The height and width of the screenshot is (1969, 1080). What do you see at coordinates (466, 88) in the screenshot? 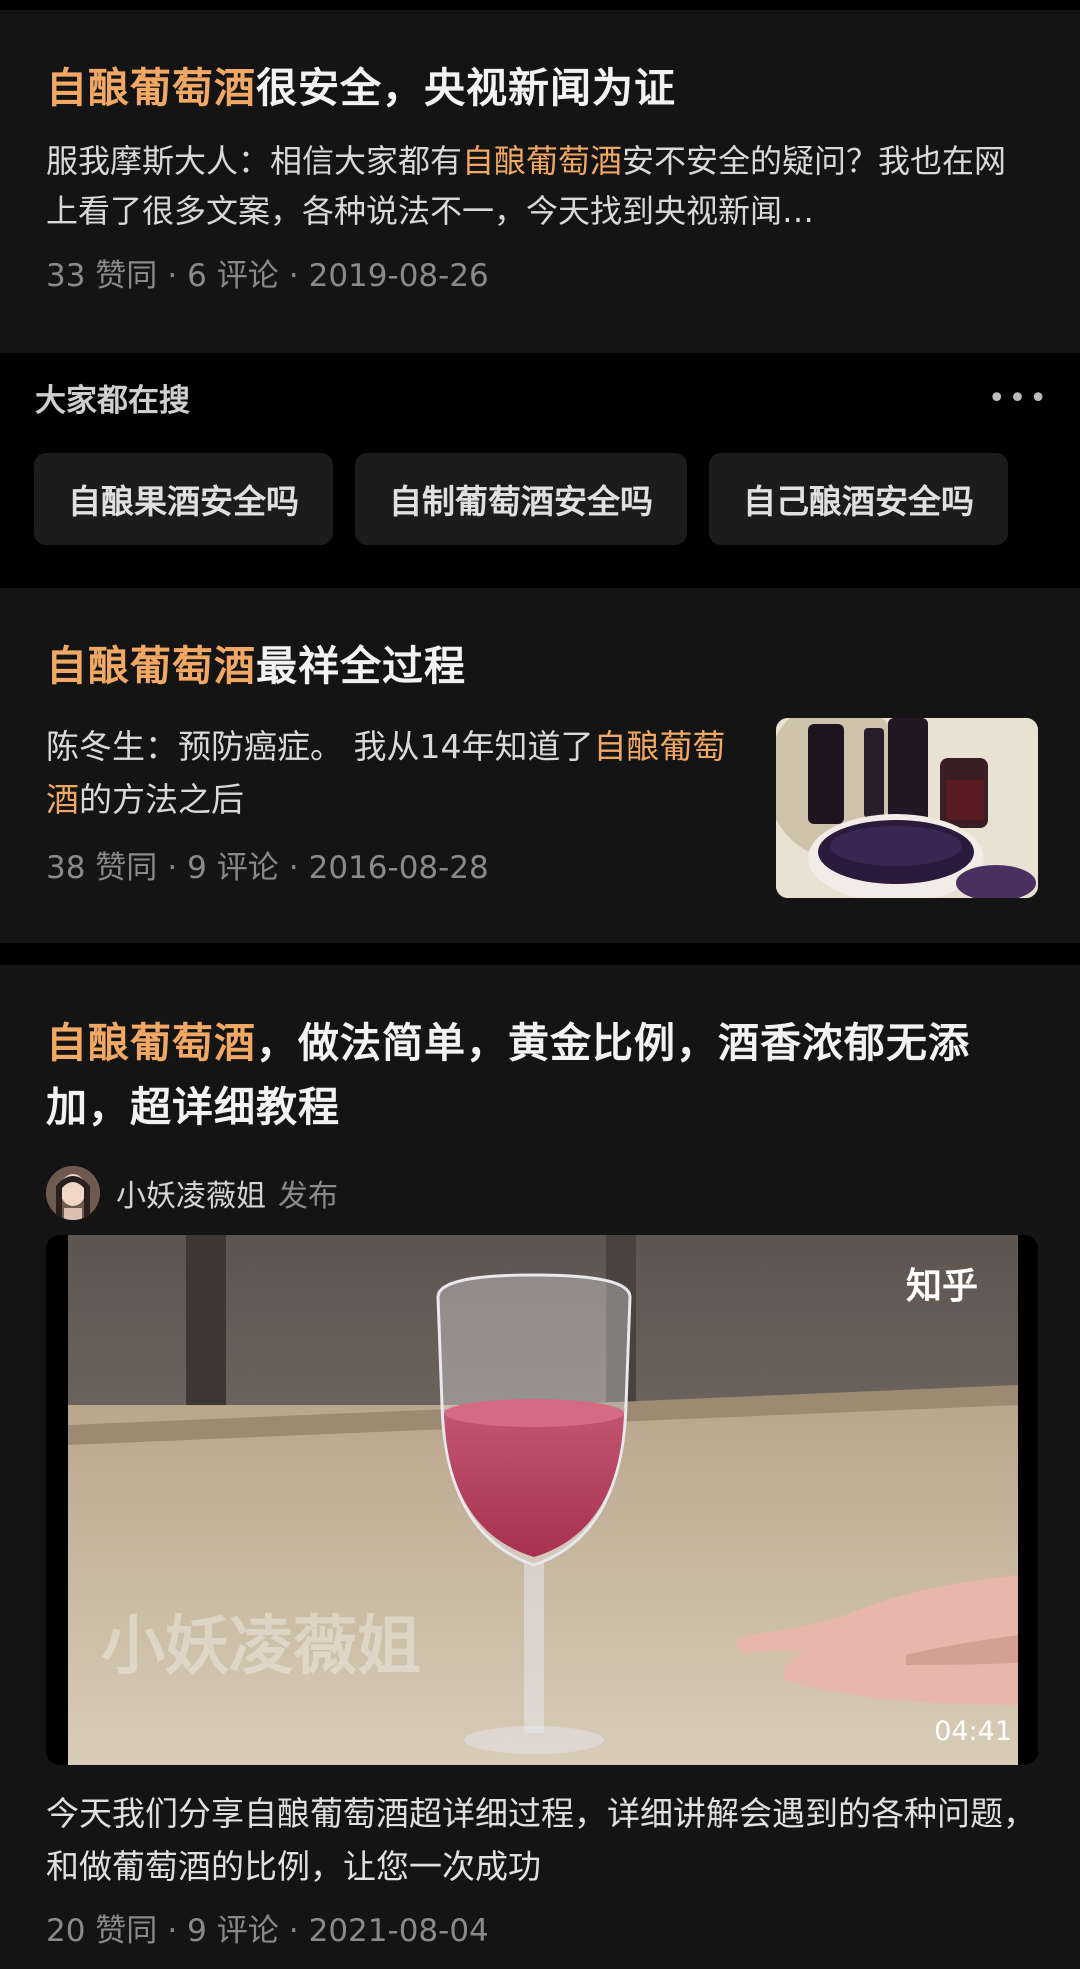
I see `title-text: 很安全，央视新闻为证` at bounding box center [466, 88].